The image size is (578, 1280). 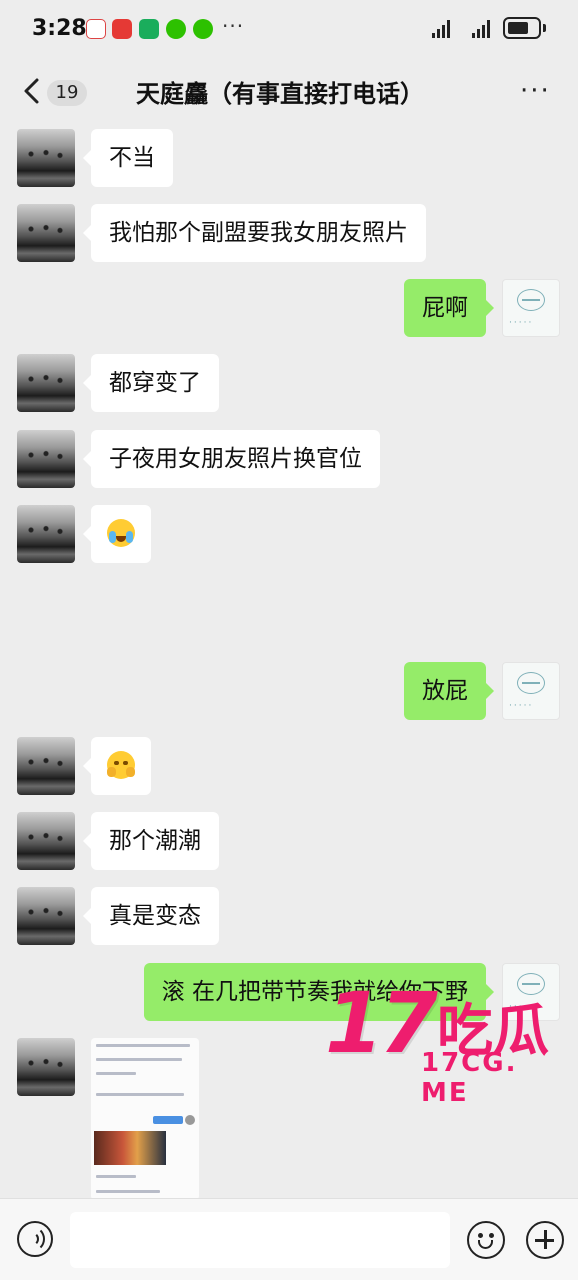 I want to click on emoji-button, so click(x=486, y=1240).